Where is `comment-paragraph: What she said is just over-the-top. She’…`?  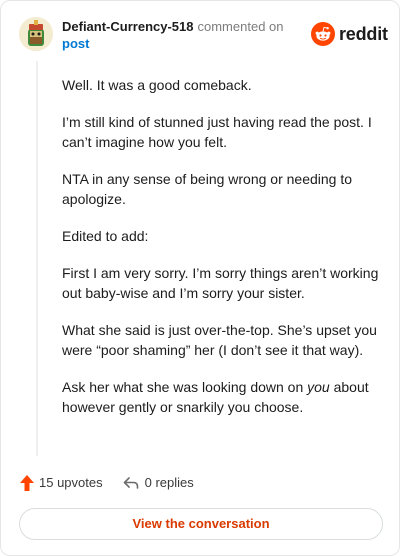
comment-paragraph: What she said is just over-the-top. She’… is located at coordinates (219, 340).